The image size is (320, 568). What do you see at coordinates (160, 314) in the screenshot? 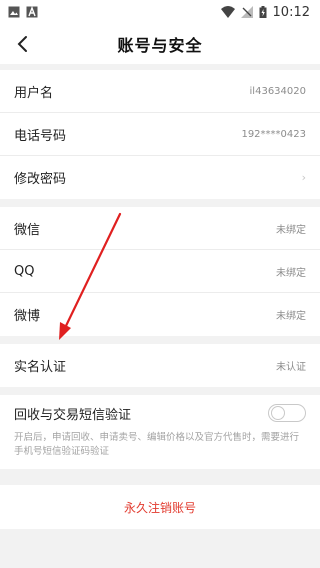
I see `weibo-row: 微博 未绑定` at bounding box center [160, 314].